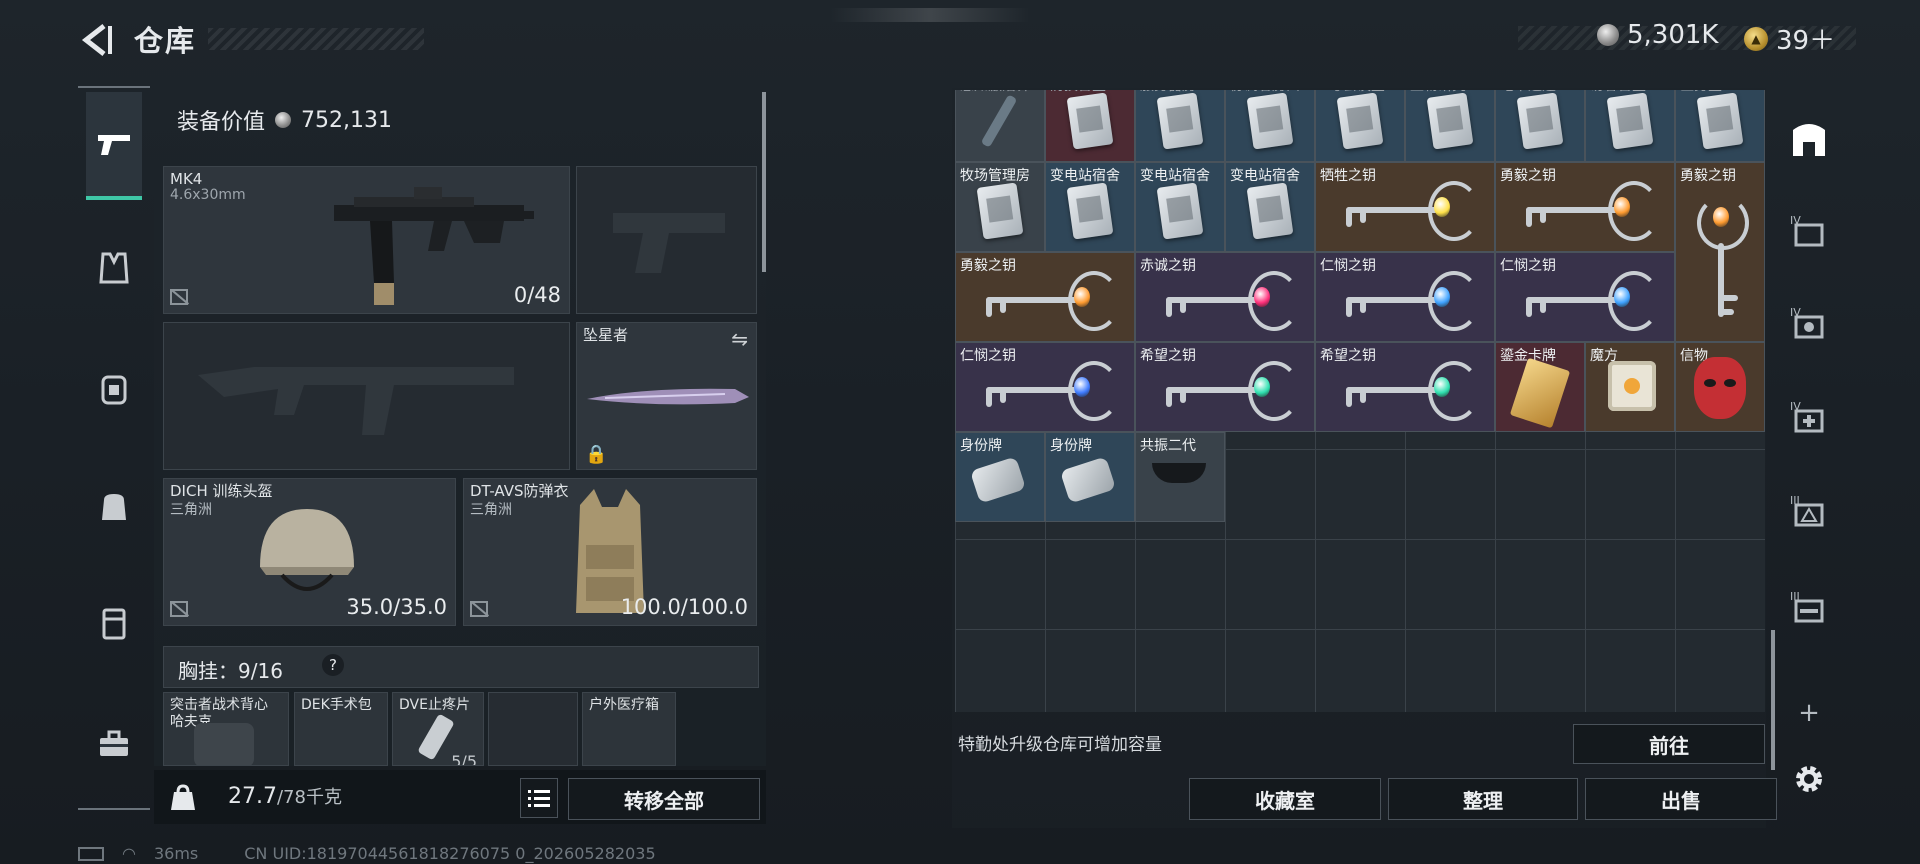  Describe the element at coordinates (930, 15) in the screenshot. I see `background-streak` at that location.